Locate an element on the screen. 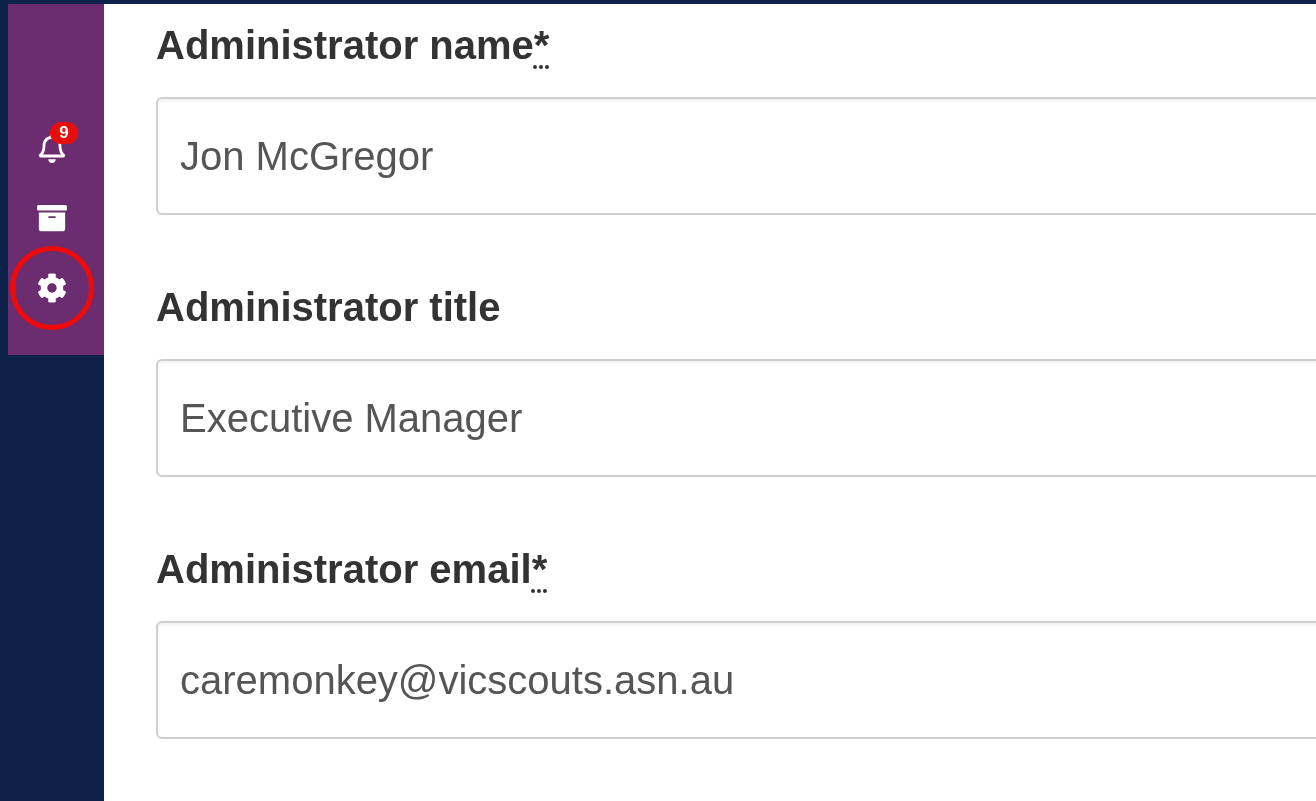 Image resolution: width=1316 pixels, height=801 pixels. sidebar-item is located at coordinates (52, 288).